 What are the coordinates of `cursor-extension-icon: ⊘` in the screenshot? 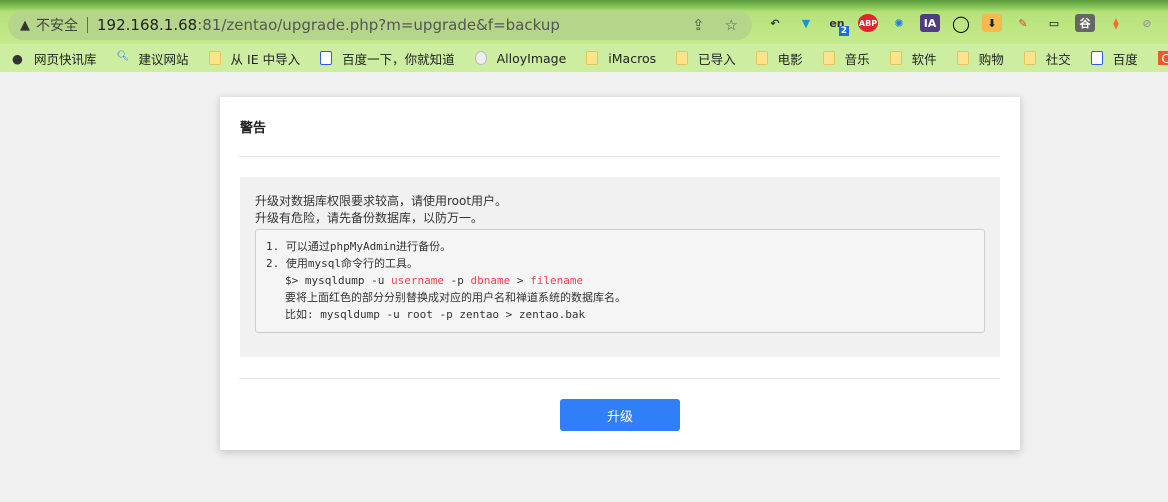 It's located at (1147, 23).